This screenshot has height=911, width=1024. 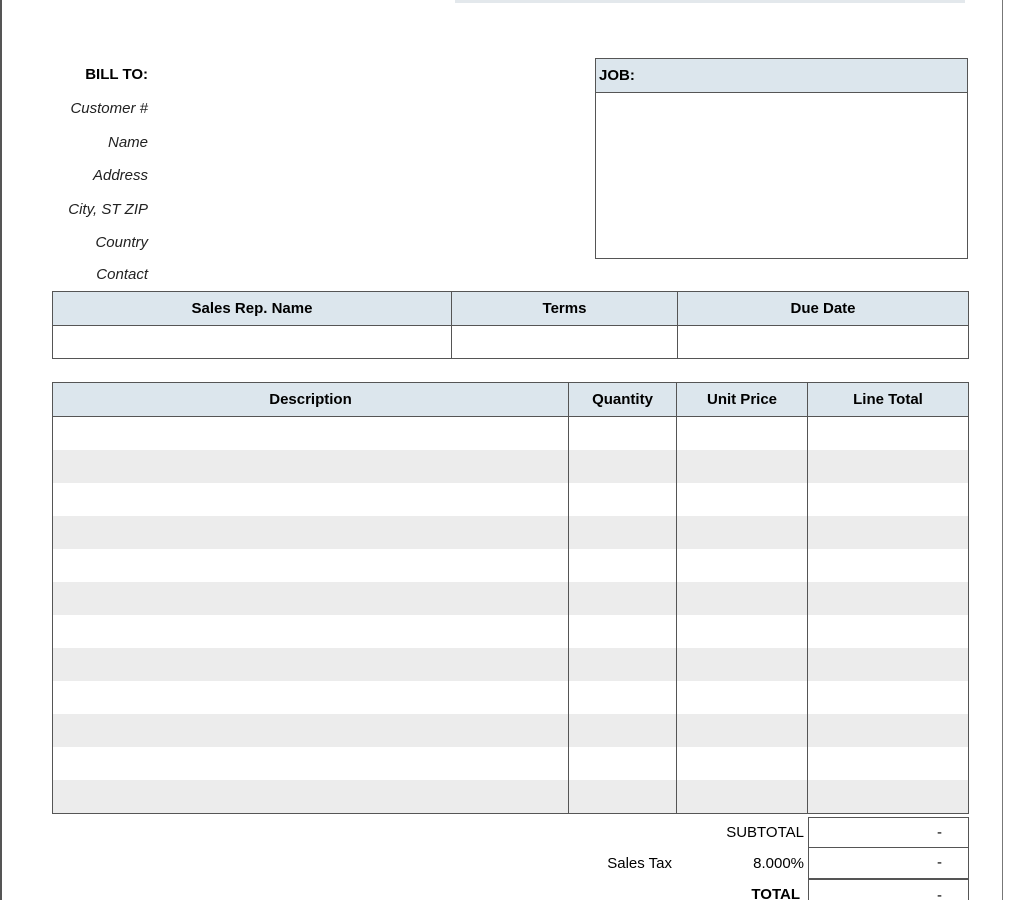 What do you see at coordinates (252, 308) in the screenshot?
I see `sales-rep-header: Sales Rep. Name` at bounding box center [252, 308].